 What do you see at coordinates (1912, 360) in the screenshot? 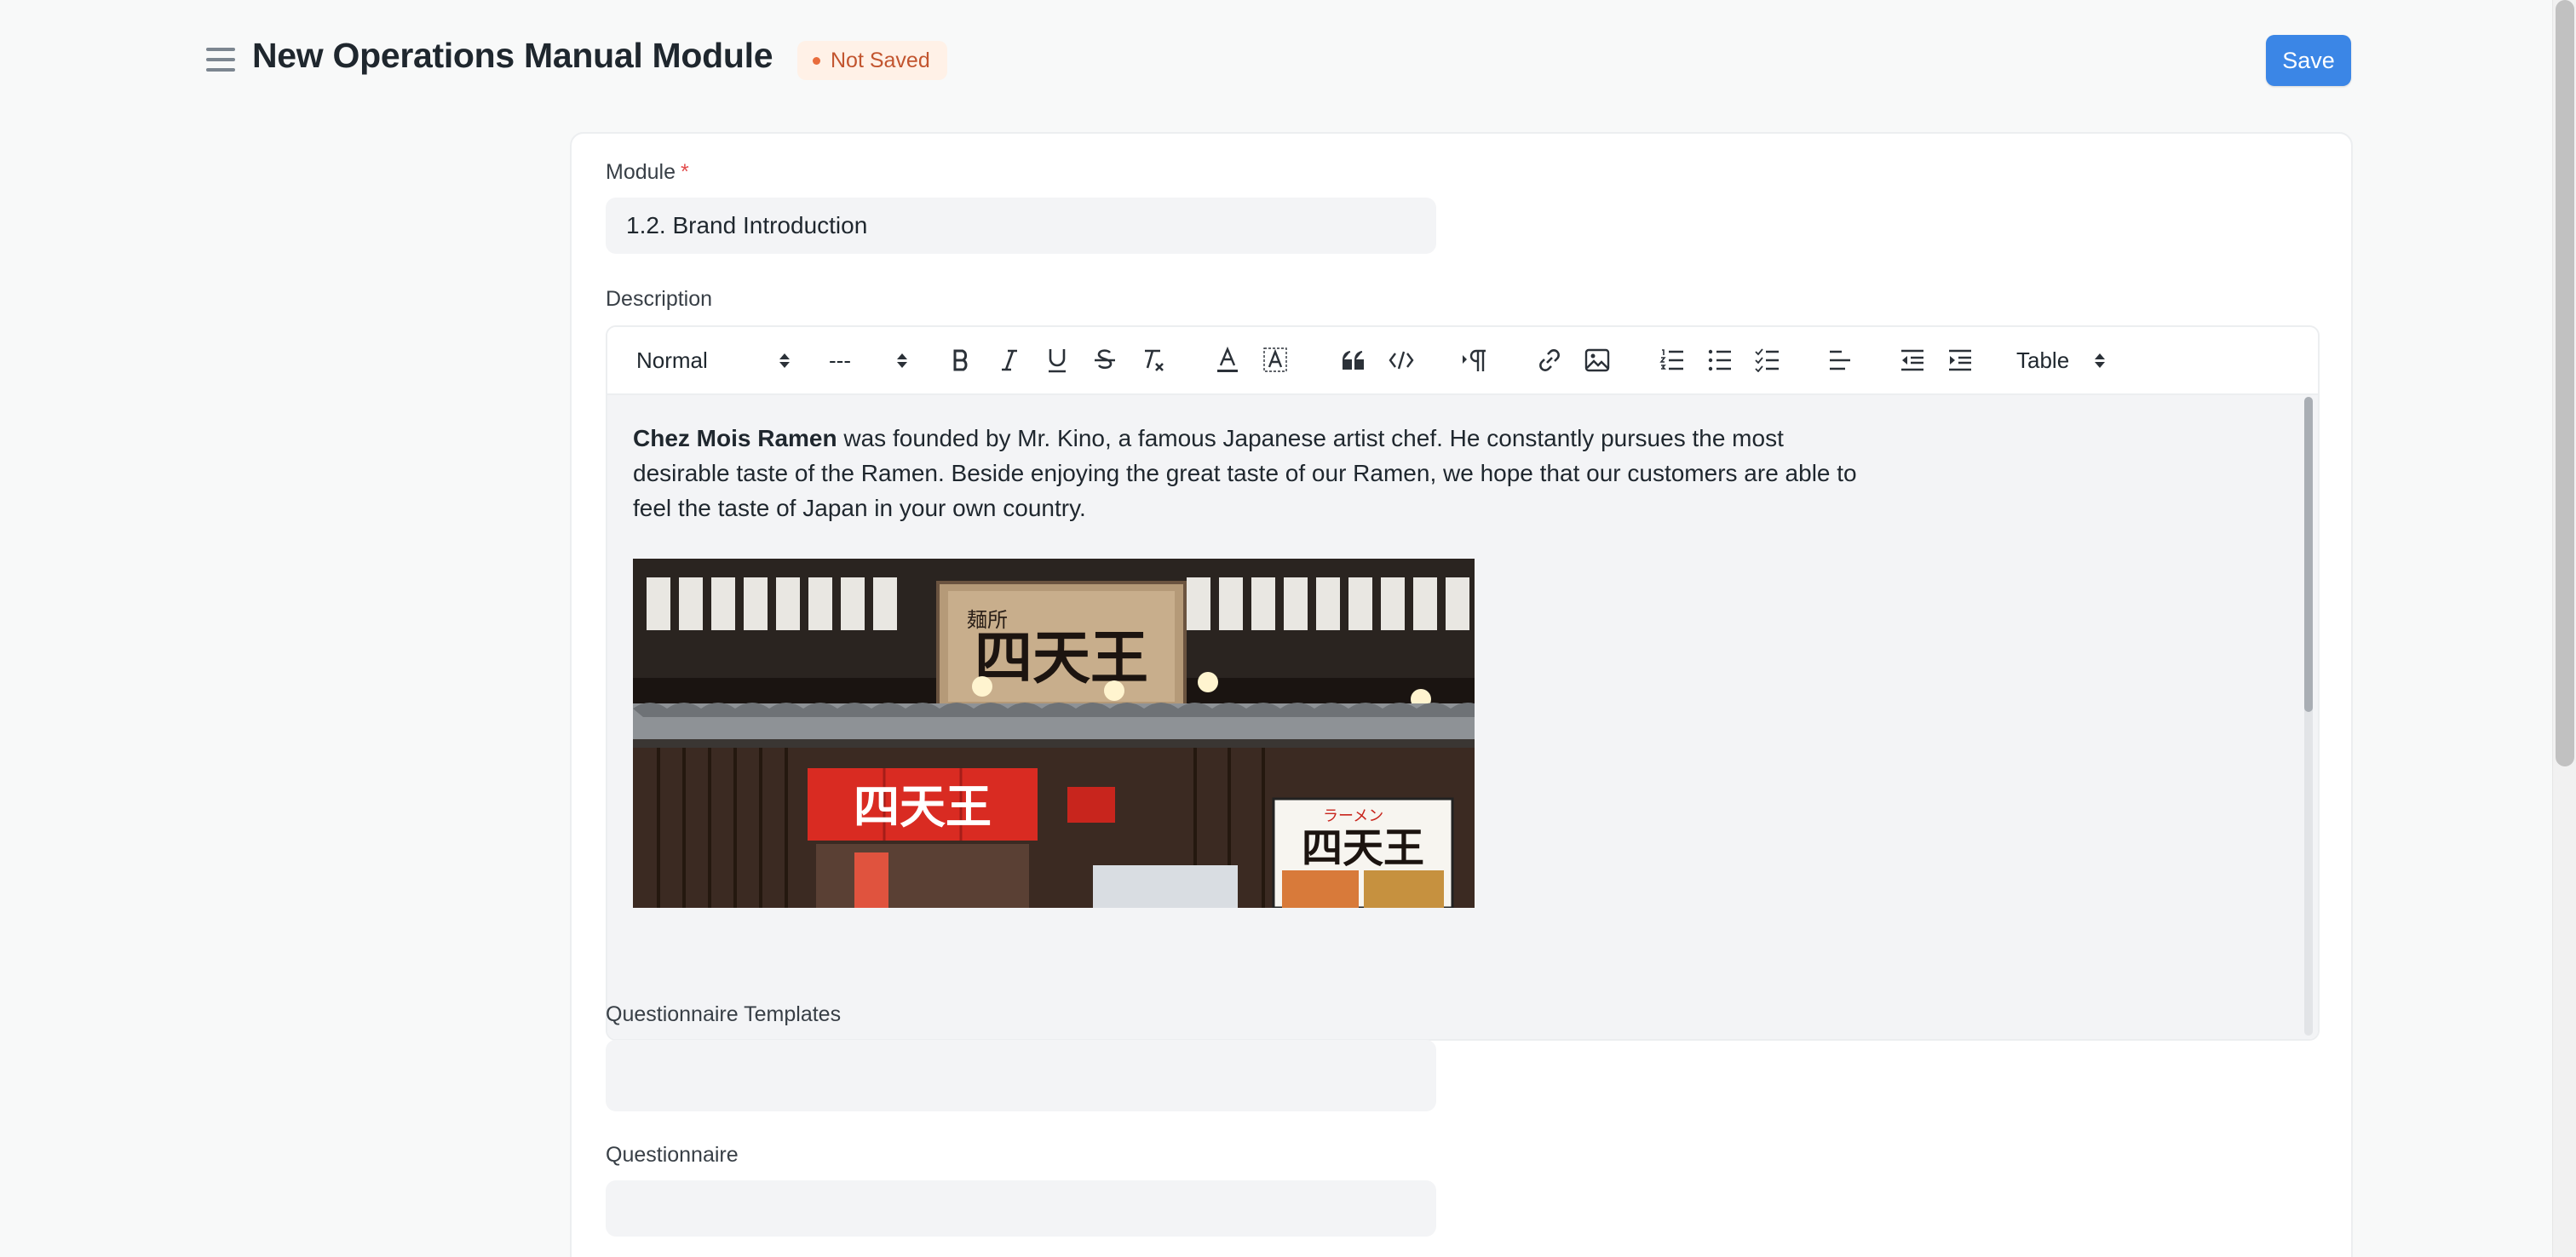
I see `outdent-icon` at bounding box center [1912, 360].